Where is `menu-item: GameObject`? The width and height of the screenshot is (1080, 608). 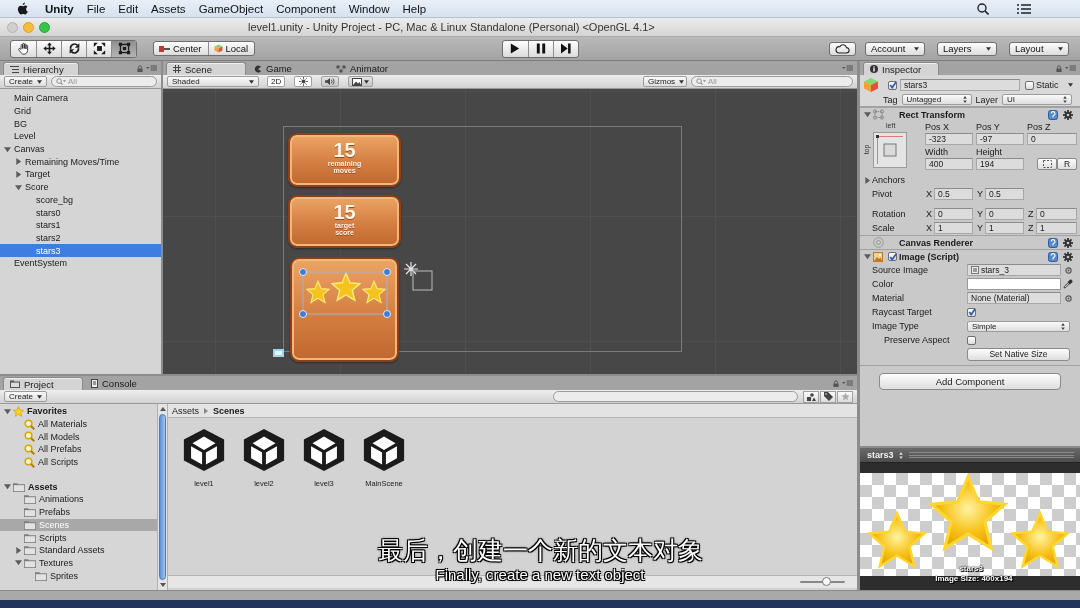
menu-item: GameObject is located at coordinates (231, 8).